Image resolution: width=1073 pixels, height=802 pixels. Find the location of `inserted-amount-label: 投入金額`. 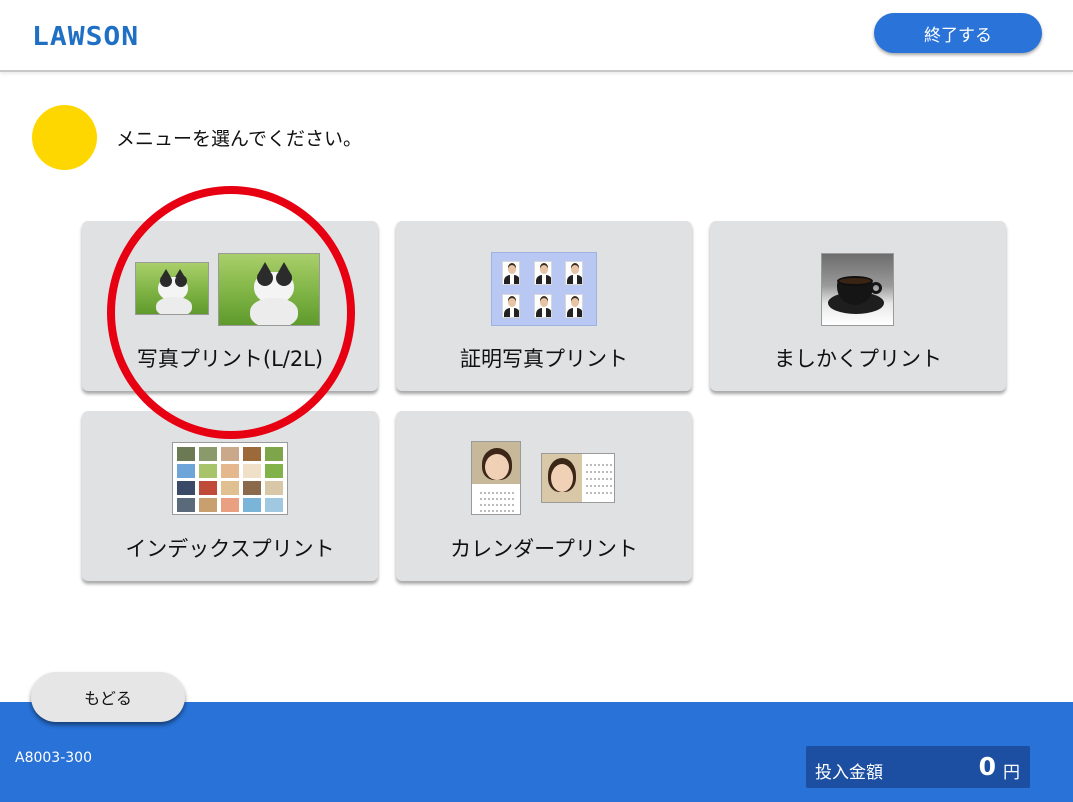

inserted-amount-label: 投入金額 is located at coordinates (849, 773).